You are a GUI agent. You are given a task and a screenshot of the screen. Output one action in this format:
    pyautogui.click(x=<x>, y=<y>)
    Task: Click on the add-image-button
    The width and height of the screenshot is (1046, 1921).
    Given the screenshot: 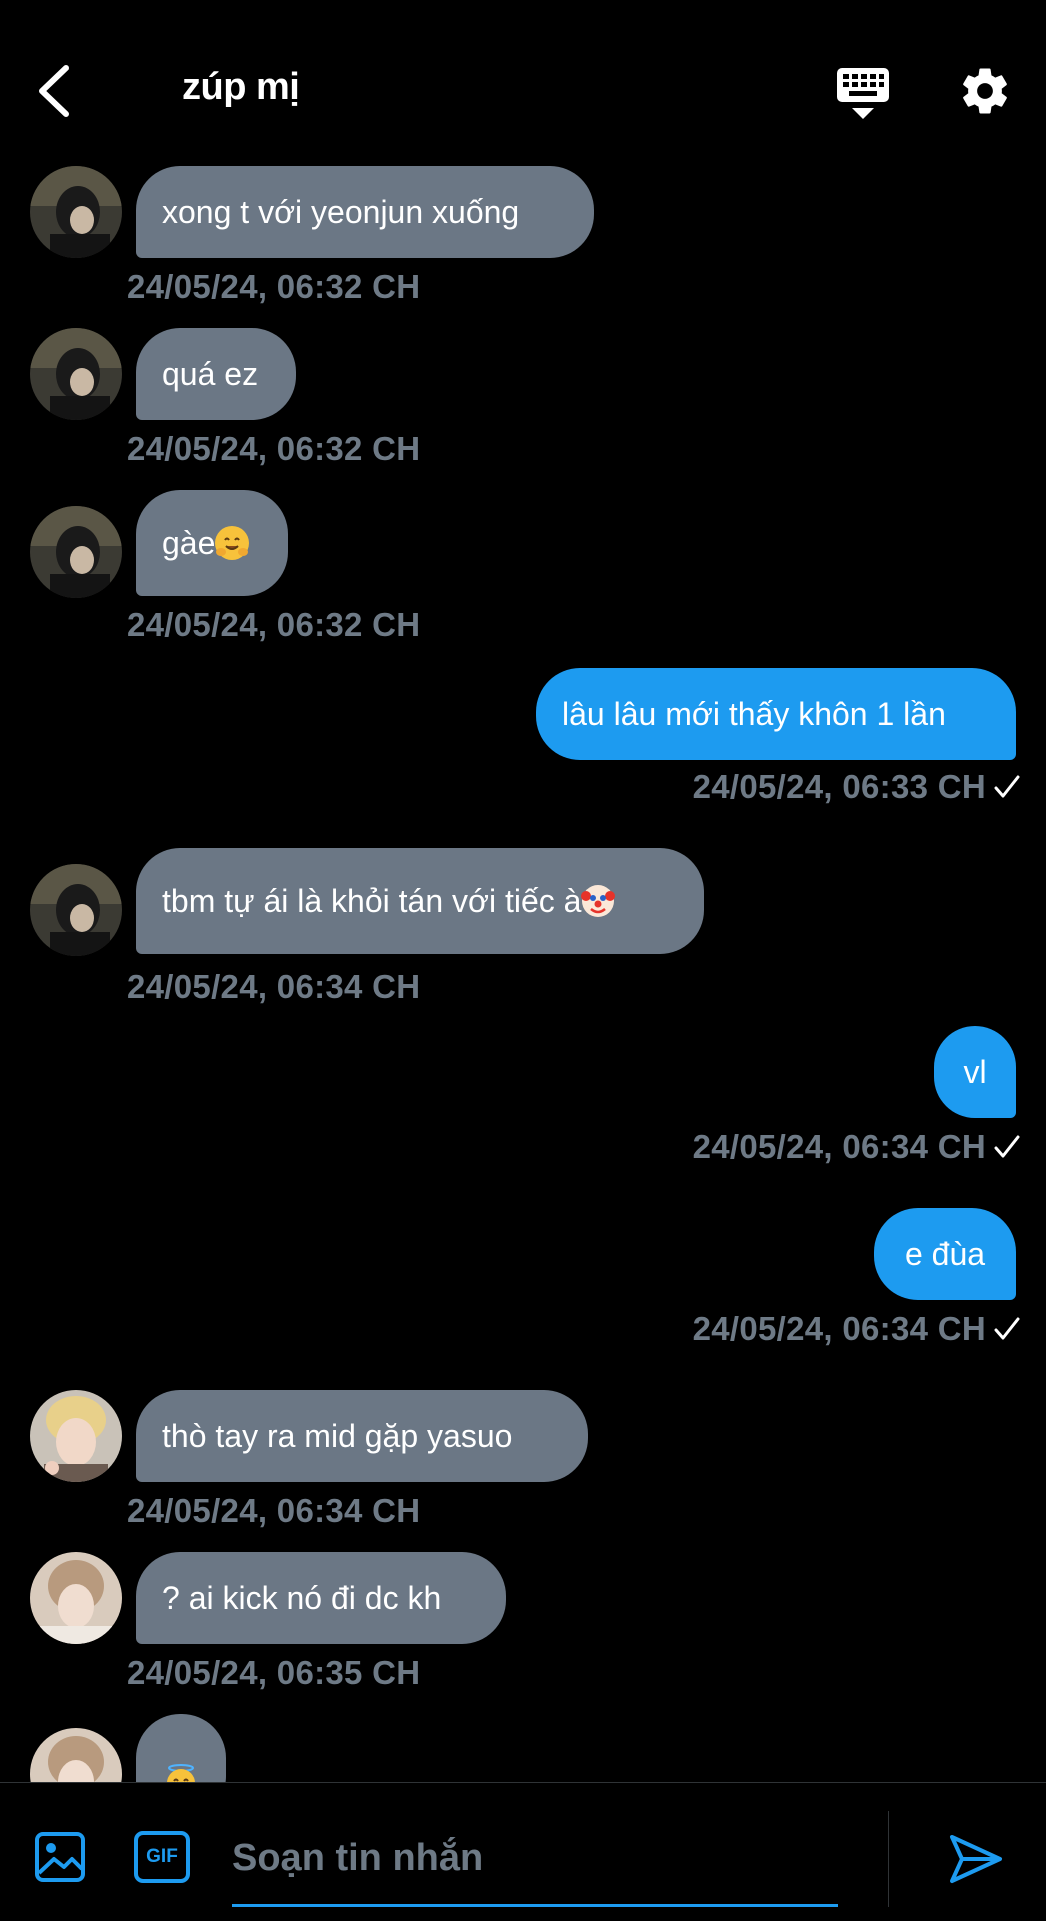 What is the action you would take?
    pyautogui.click(x=60, y=1857)
    